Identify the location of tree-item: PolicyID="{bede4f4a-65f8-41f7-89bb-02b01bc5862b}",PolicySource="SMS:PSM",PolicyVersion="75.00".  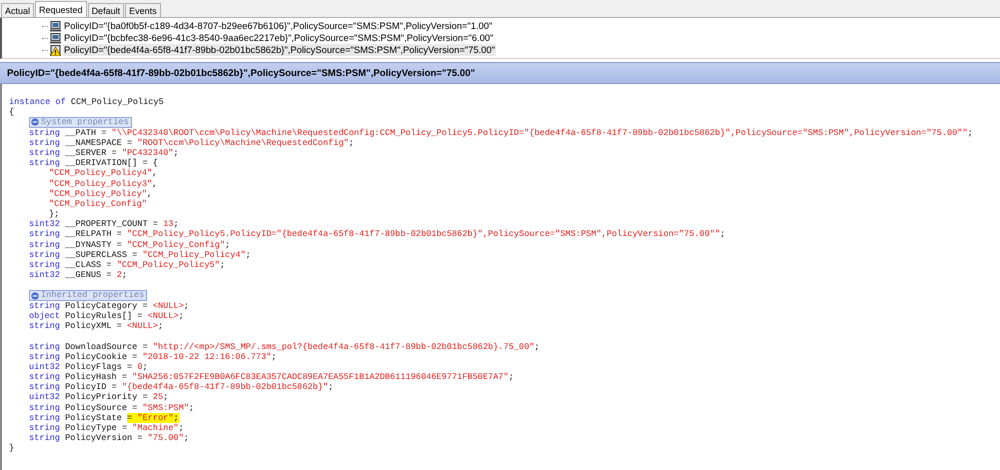
(279, 50).